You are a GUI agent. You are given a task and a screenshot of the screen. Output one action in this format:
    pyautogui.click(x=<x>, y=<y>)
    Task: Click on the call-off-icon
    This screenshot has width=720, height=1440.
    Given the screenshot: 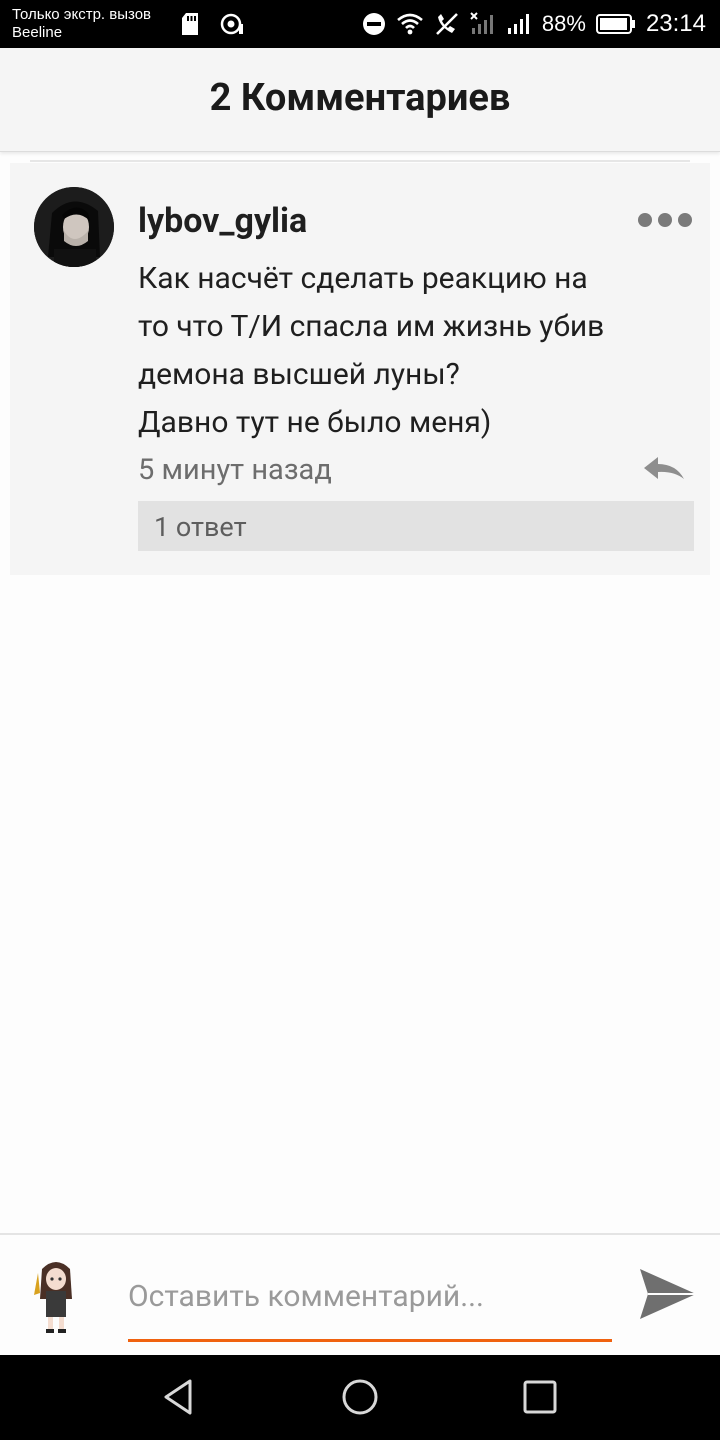 What is the action you would take?
    pyautogui.click(x=446, y=24)
    